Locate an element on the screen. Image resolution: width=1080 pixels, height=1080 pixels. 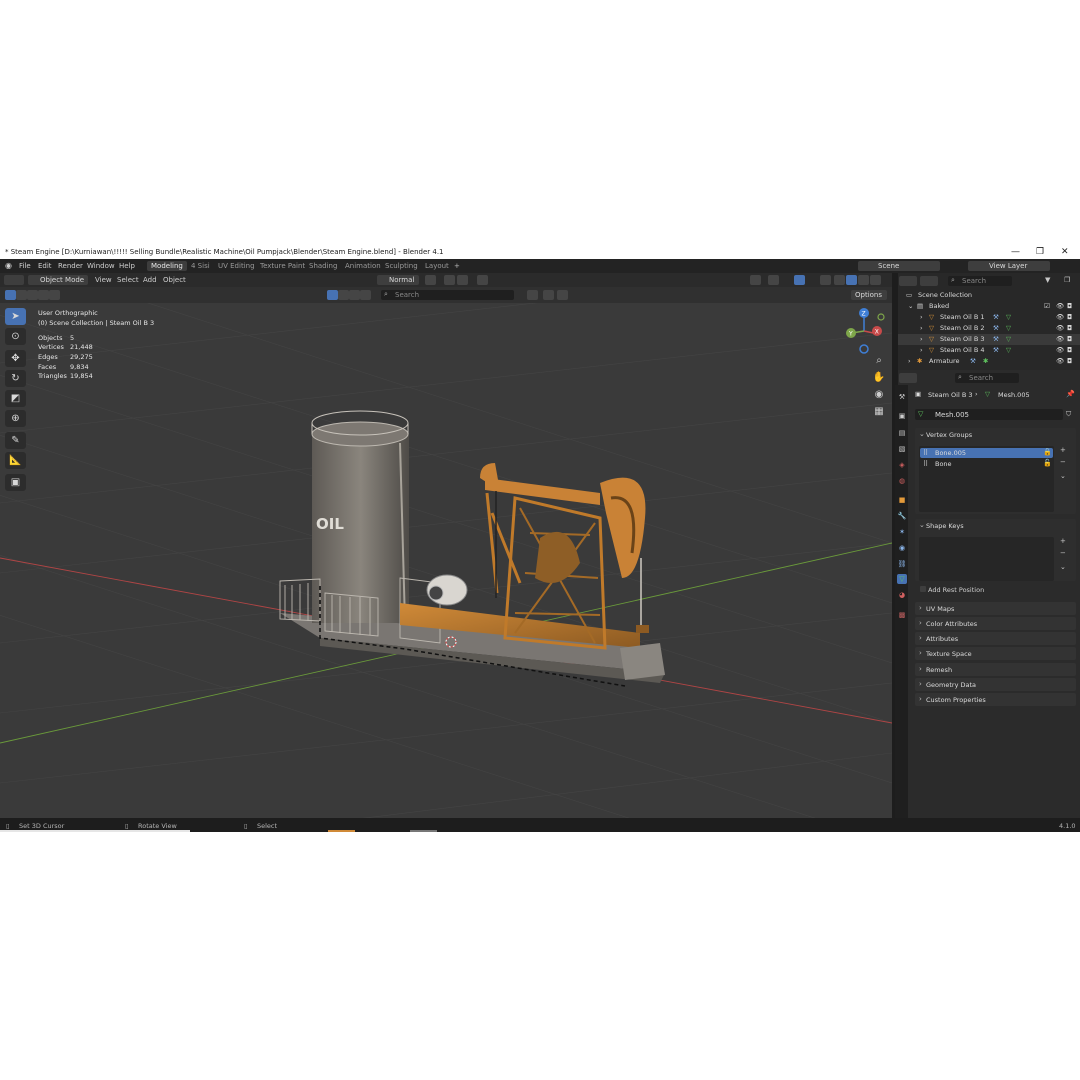
cursor-tool: ⊙ is located at coordinates (15, 336).